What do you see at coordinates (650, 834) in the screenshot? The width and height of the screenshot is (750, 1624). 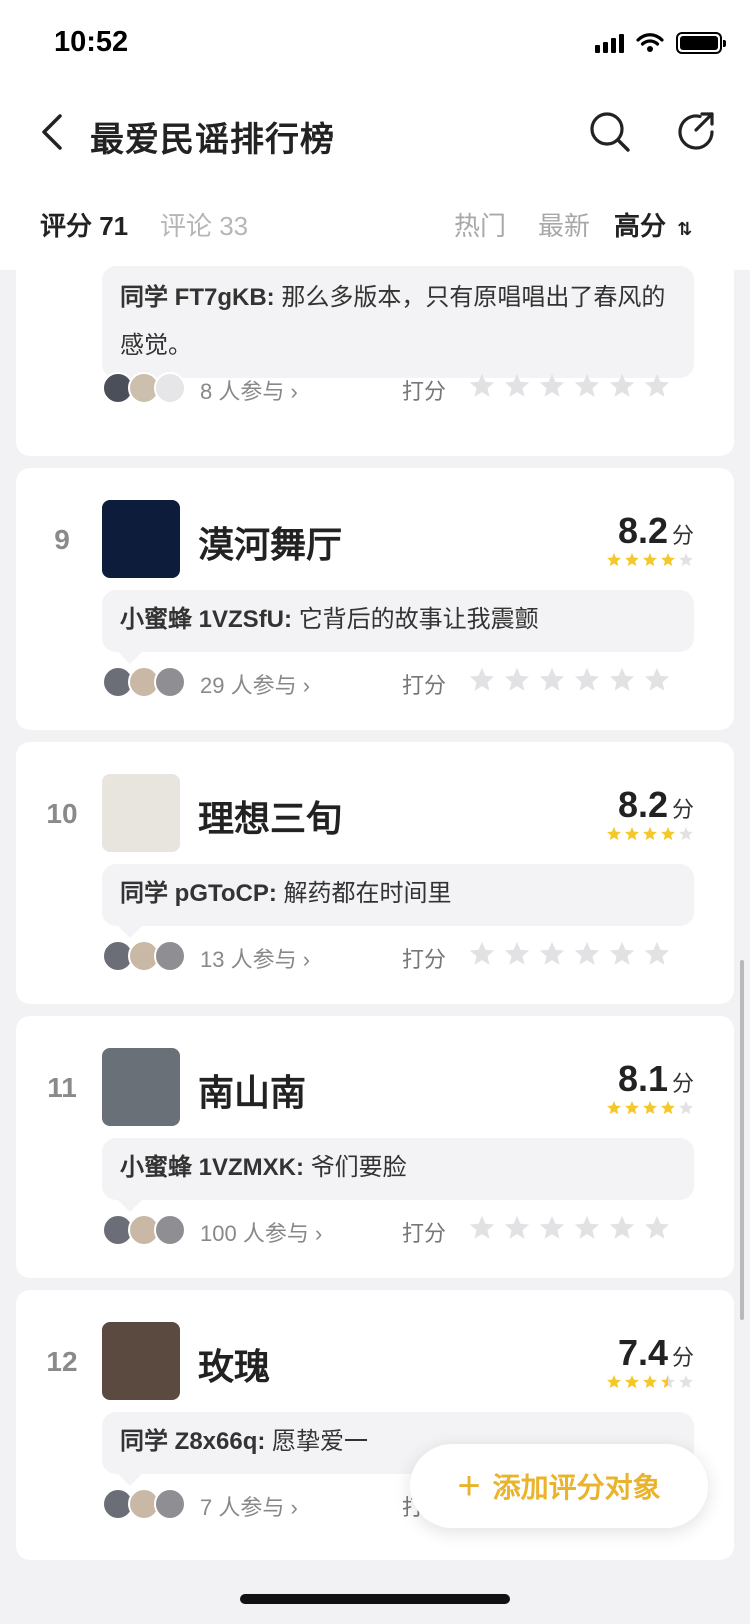 I see `score-stars` at bounding box center [650, 834].